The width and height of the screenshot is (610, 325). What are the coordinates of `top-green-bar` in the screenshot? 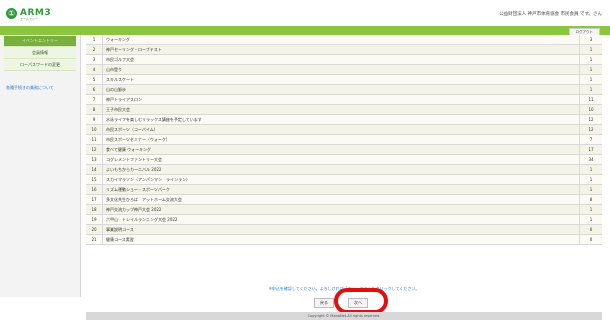 It's located at (305, 30).